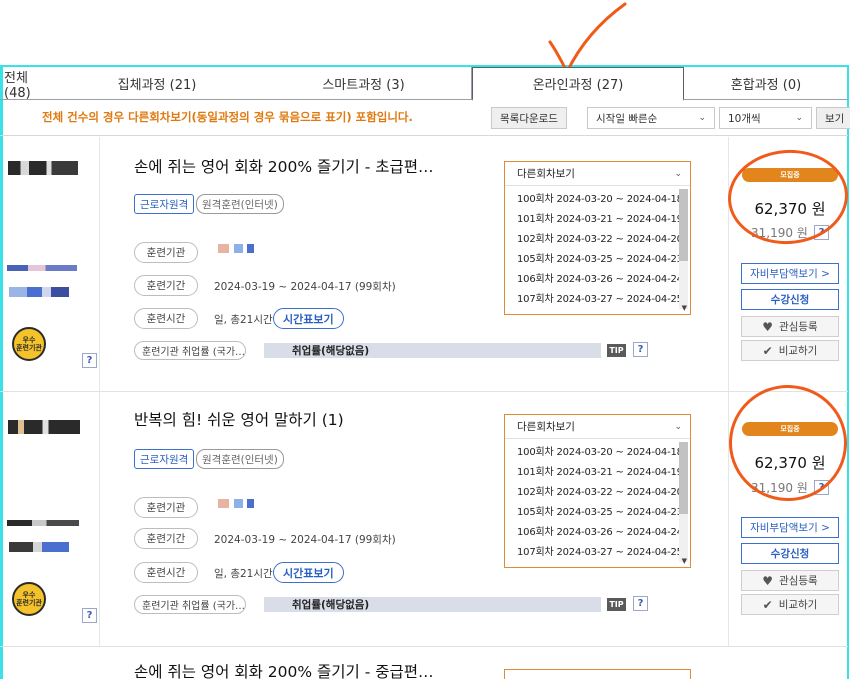 Image resolution: width=850 pixels, height=679 pixels. What do you see at coordinates (765, 118) in the screenshot?
I see `page-size-select: 10개씩 ⌄` at bounding box center [765, 118].